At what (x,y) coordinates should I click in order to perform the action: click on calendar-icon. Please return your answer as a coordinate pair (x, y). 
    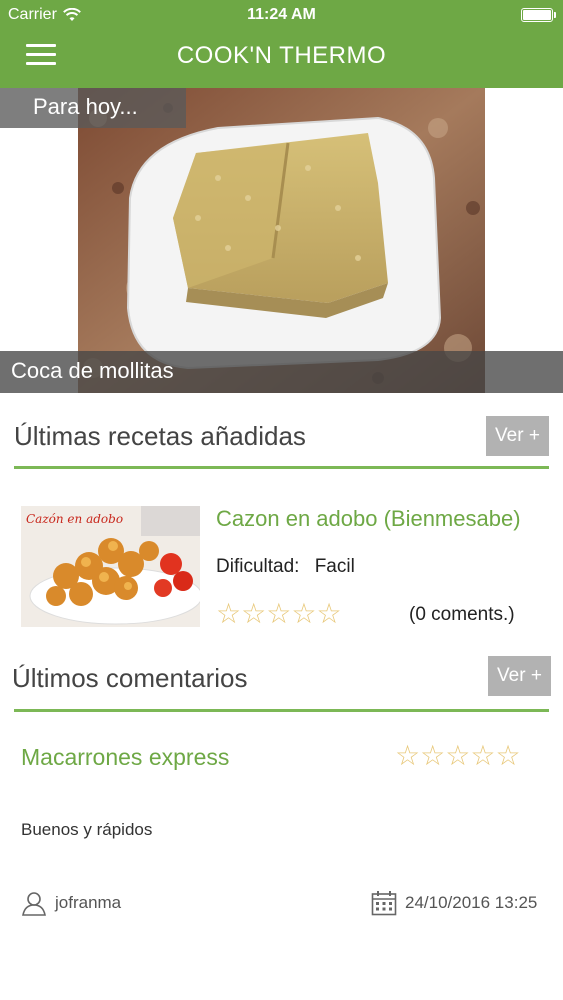
    Looking at the image, I should click on (384, 903).